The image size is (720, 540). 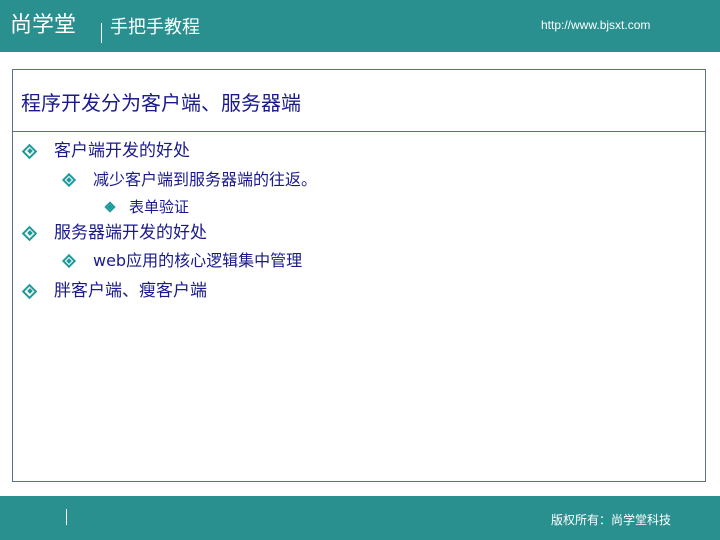 I want to click on bullet-item: 服务器端开发的好处, so click(x=115, y=233).